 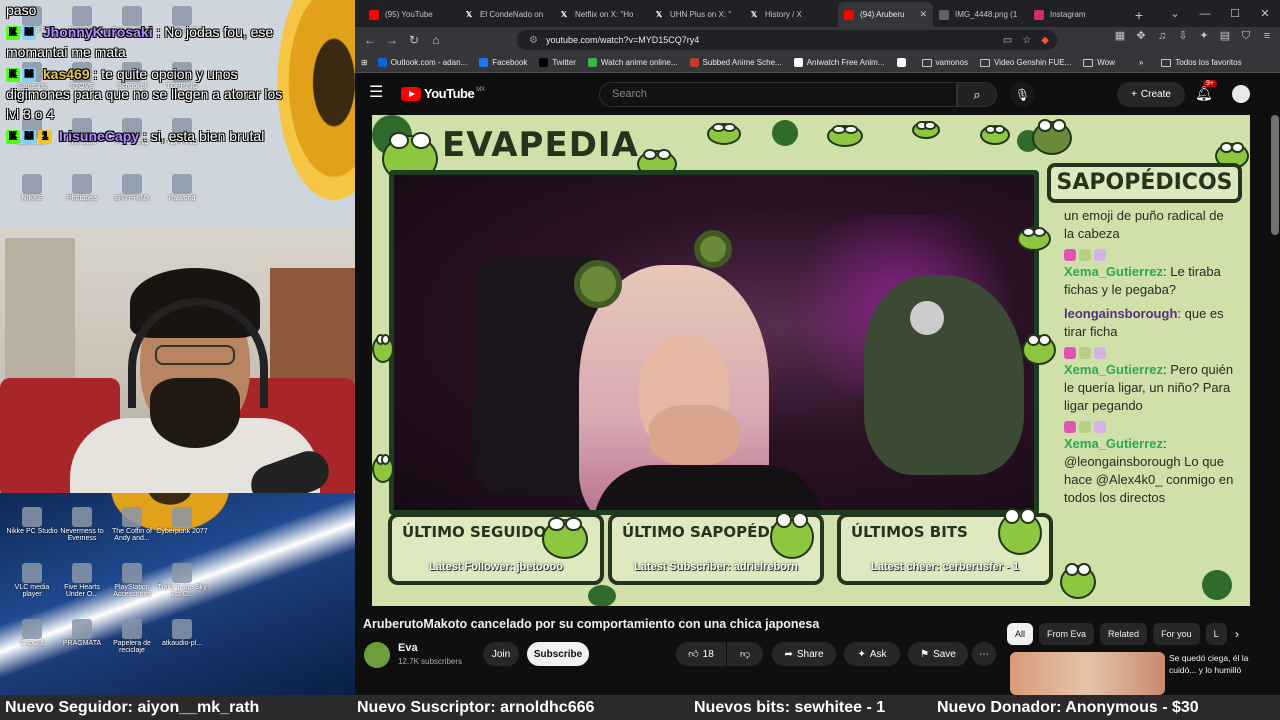 What do you see at coordinates (182, 188) in the screenshot?
I see `desktop-shortcut: Palworld` at bounding box center [182, 188].